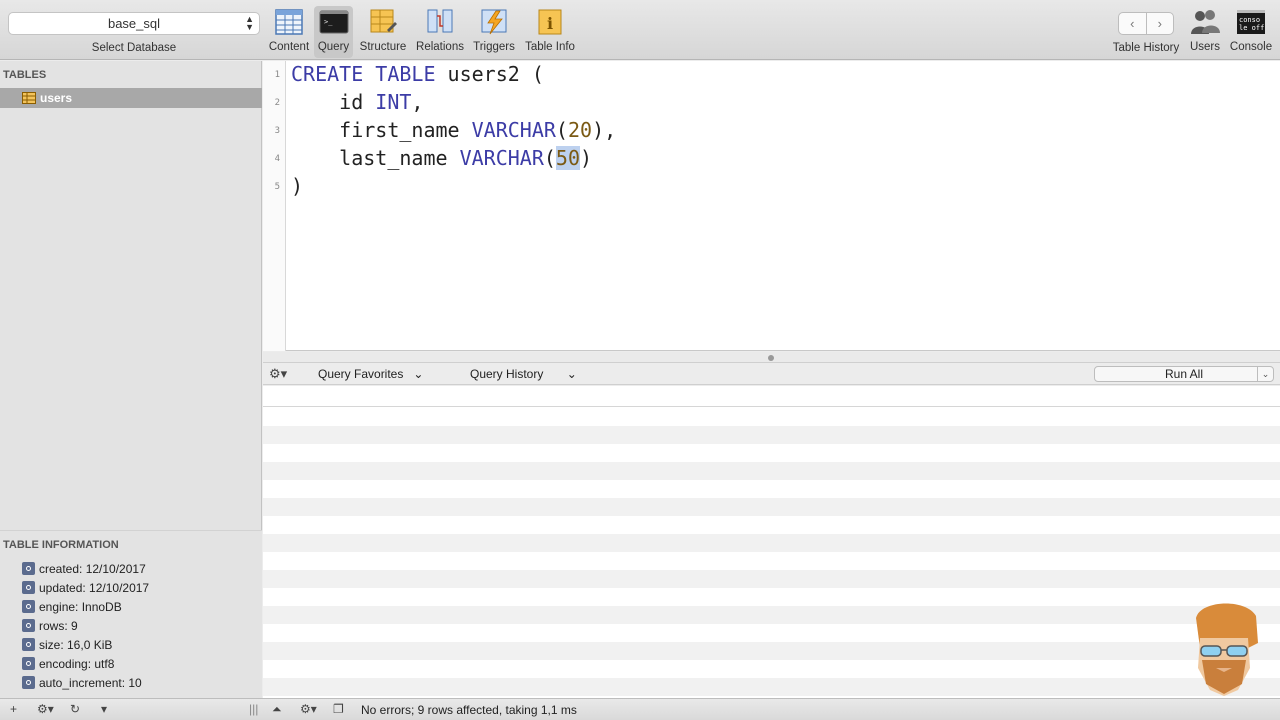 This screenshot has width=1280, height=720. I want to click on structure-icon, so click(383, 21).